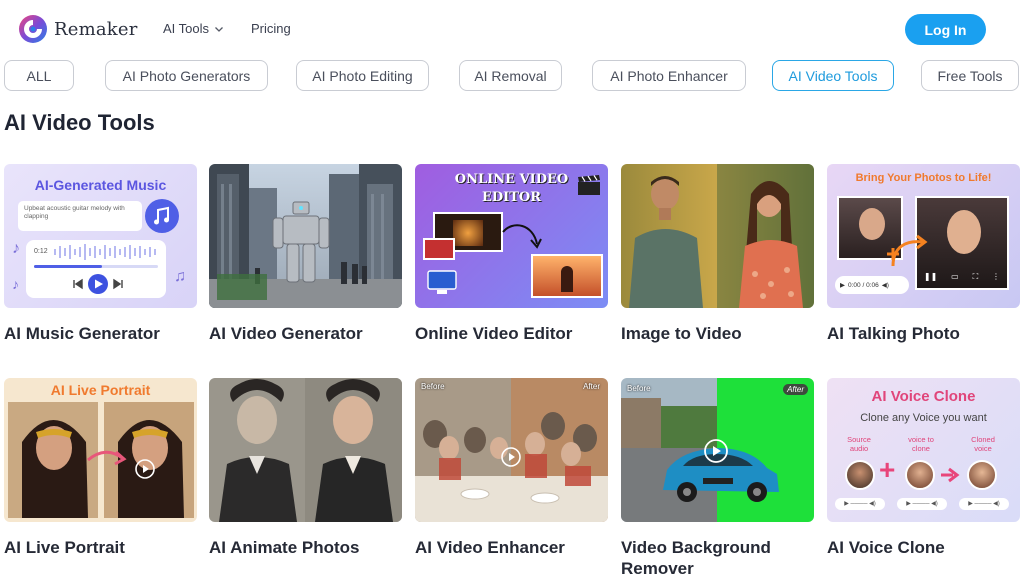 This screenshot has width=1024, height=580. I want to click on tool-card-video-background-remover: Before After Video Background Remover, so click(718, 478).